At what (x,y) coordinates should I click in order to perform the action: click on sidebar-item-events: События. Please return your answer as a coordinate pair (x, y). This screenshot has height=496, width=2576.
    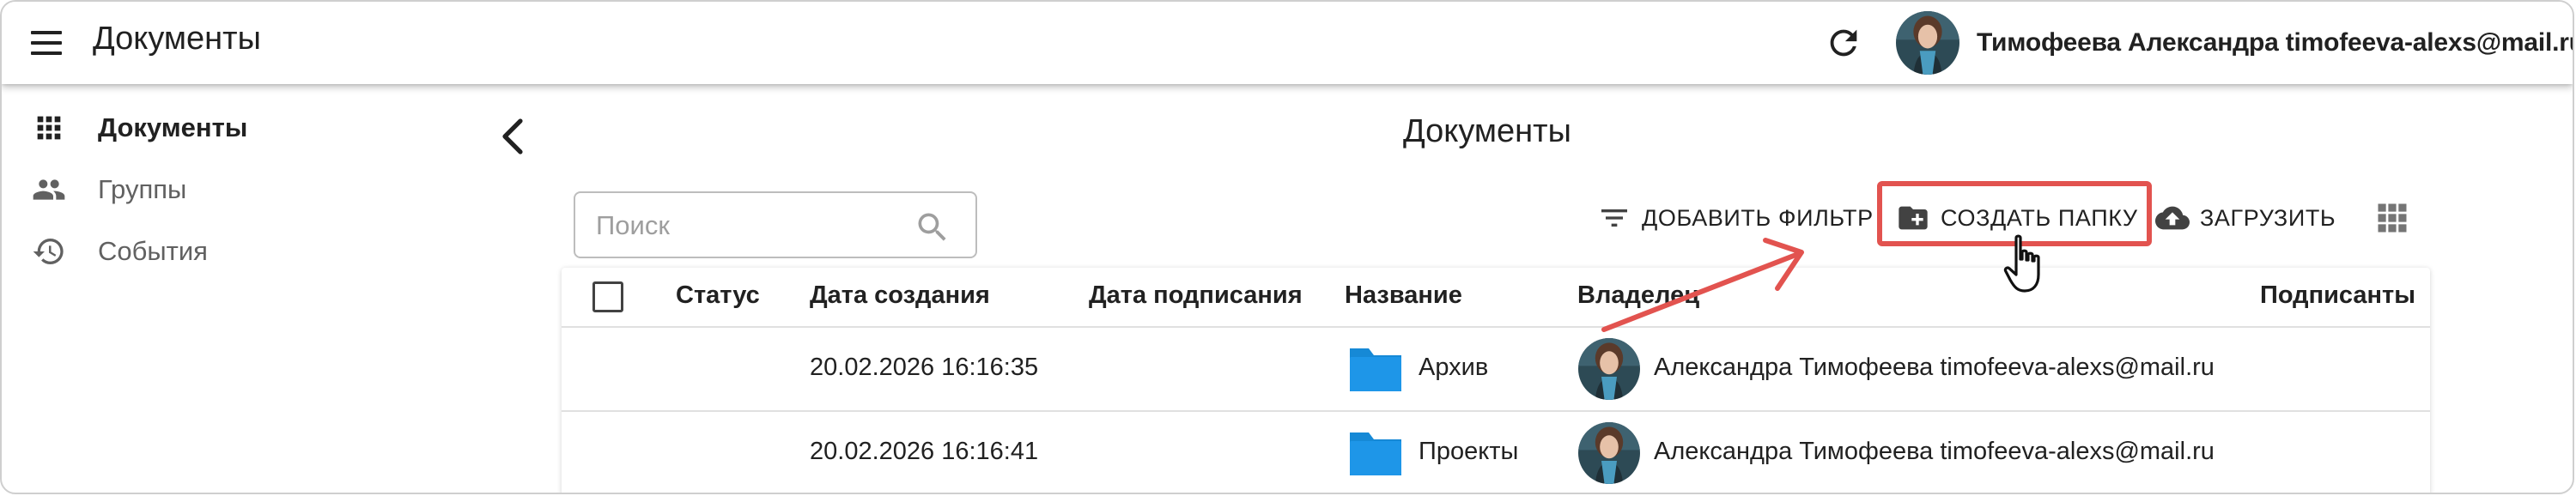
    Looking at the image, I should click on (242, 251).